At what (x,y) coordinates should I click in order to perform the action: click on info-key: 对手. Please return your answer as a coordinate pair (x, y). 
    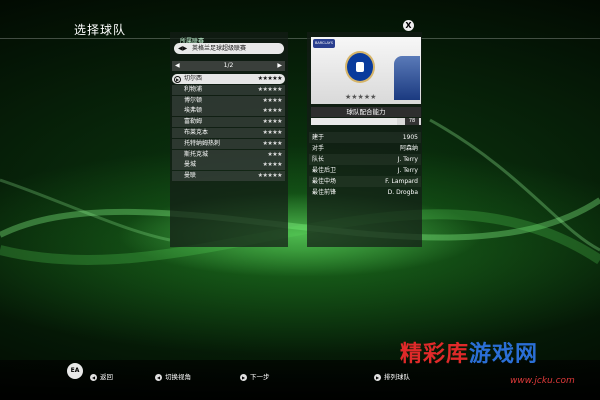
    Looking at the image, I should click on (318, 148).